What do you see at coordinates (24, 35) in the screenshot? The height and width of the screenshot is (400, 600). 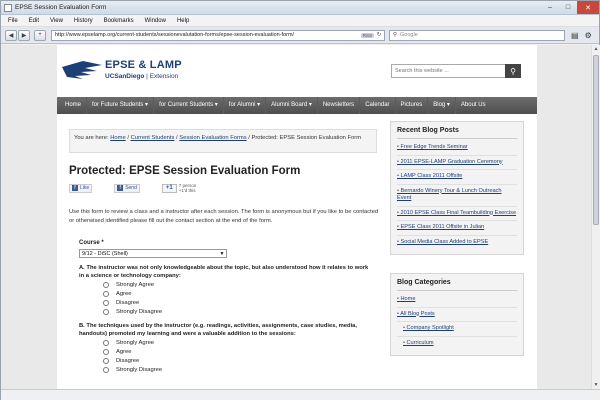 I see `forward-button: ▶` at bounding box center [24, 35].